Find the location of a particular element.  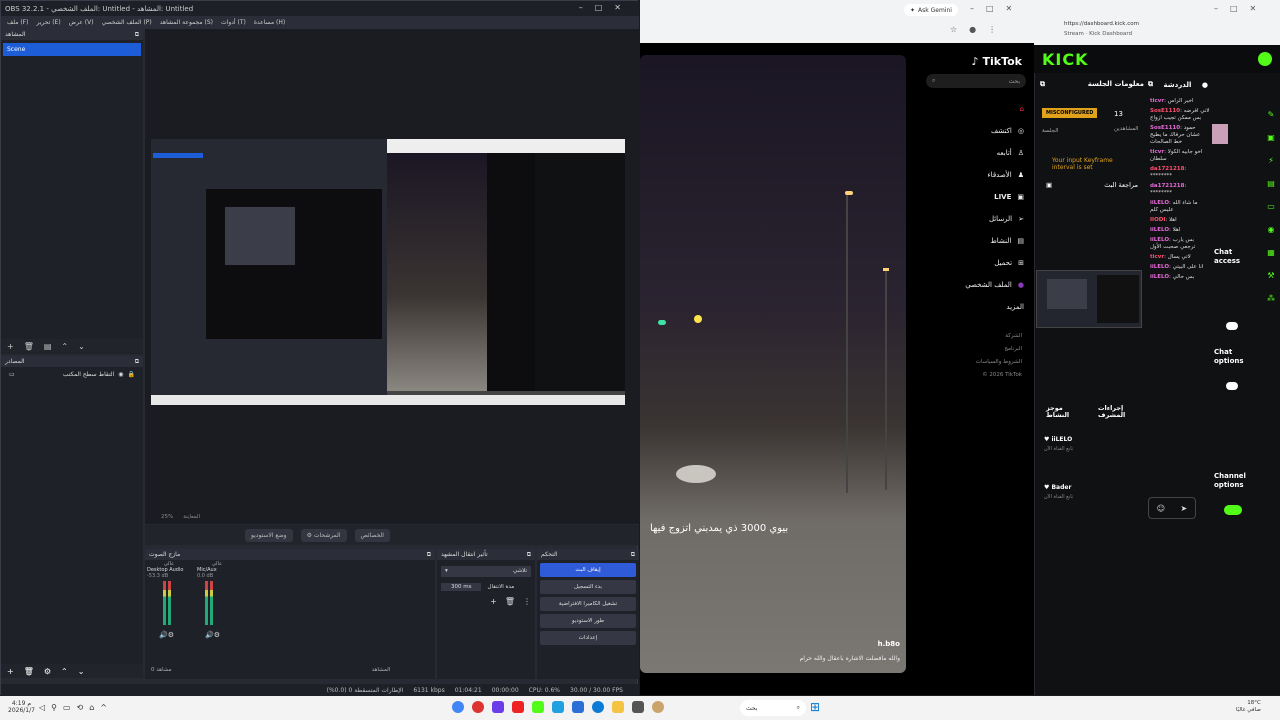

video-username: h.b8o is located at coordinates (889, 644).